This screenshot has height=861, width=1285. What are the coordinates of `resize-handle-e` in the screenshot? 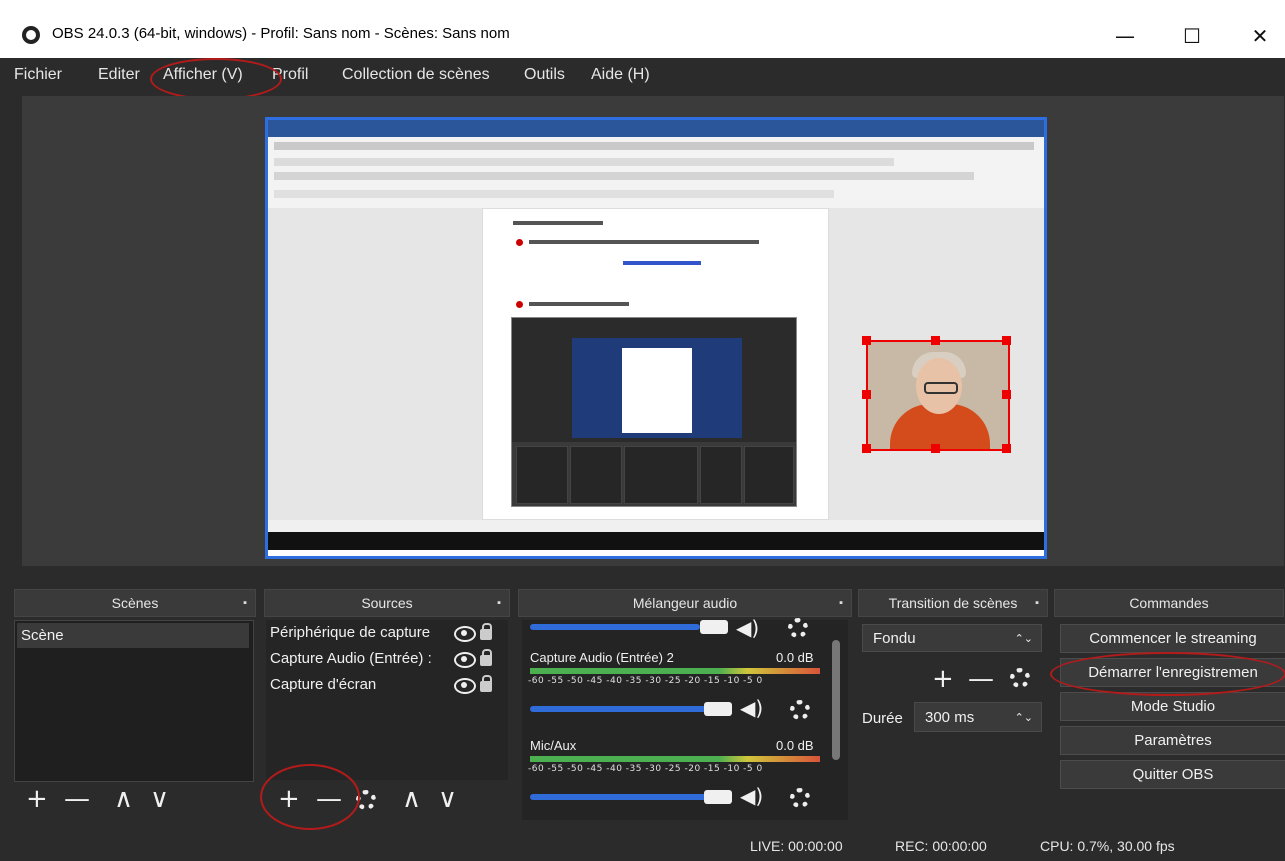 It's located at (1006, 394).